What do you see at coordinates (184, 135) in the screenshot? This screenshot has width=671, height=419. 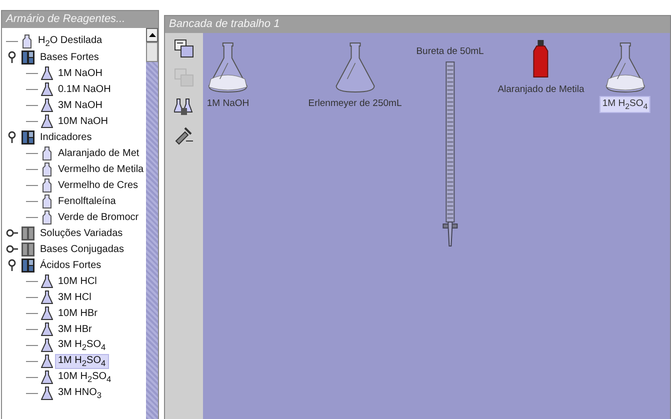 I see `tools-icon` at bounding box center [184, 135].